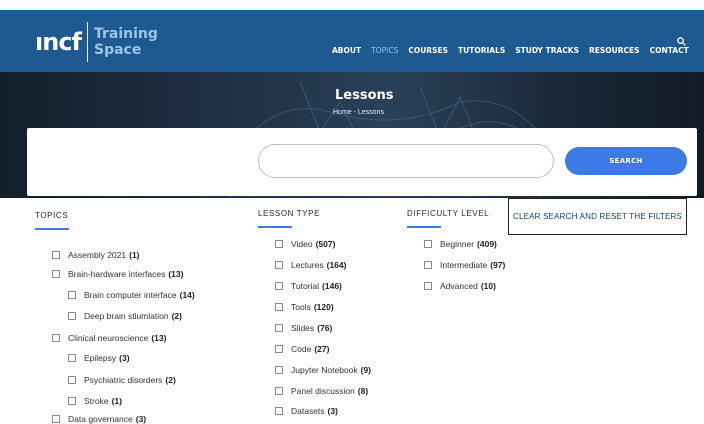 This screenshot has width=704, height=424. Describe the element at coordinates (626, 161) in the screenshot. I see `search-button: SEARCH` at that location.